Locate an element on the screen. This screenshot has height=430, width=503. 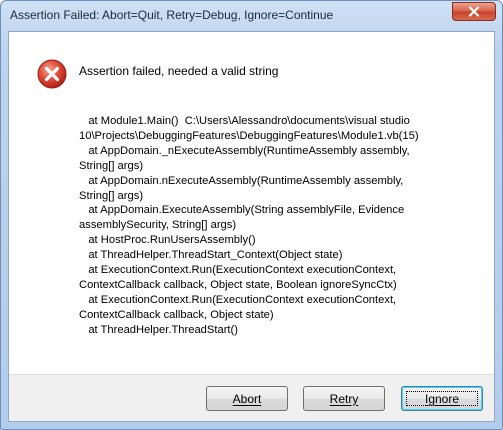
stack-trace-line: at ThreadHelper.ThreadStart() is located at coordinates (158, 329).